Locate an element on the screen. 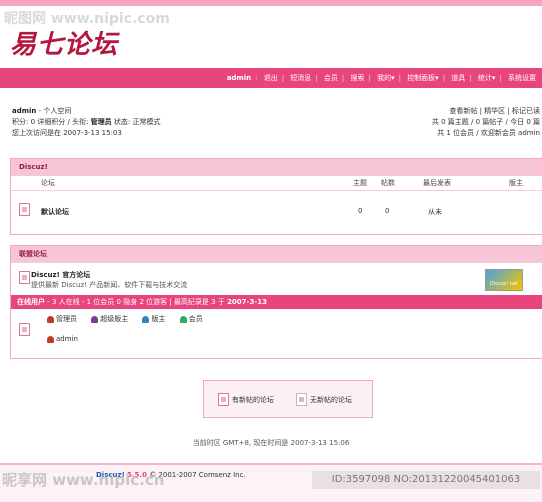 The width and height of the screenshot is (542, 502). role-legend: 管理员 超级版主 版主 会员 is located at coordinates (125, 319).